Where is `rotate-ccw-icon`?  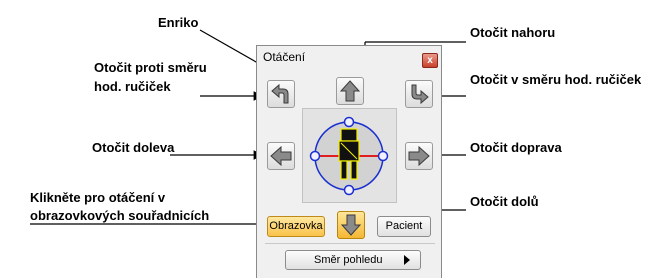
rotate-ccw-icon is located at coordinates (280, 93).